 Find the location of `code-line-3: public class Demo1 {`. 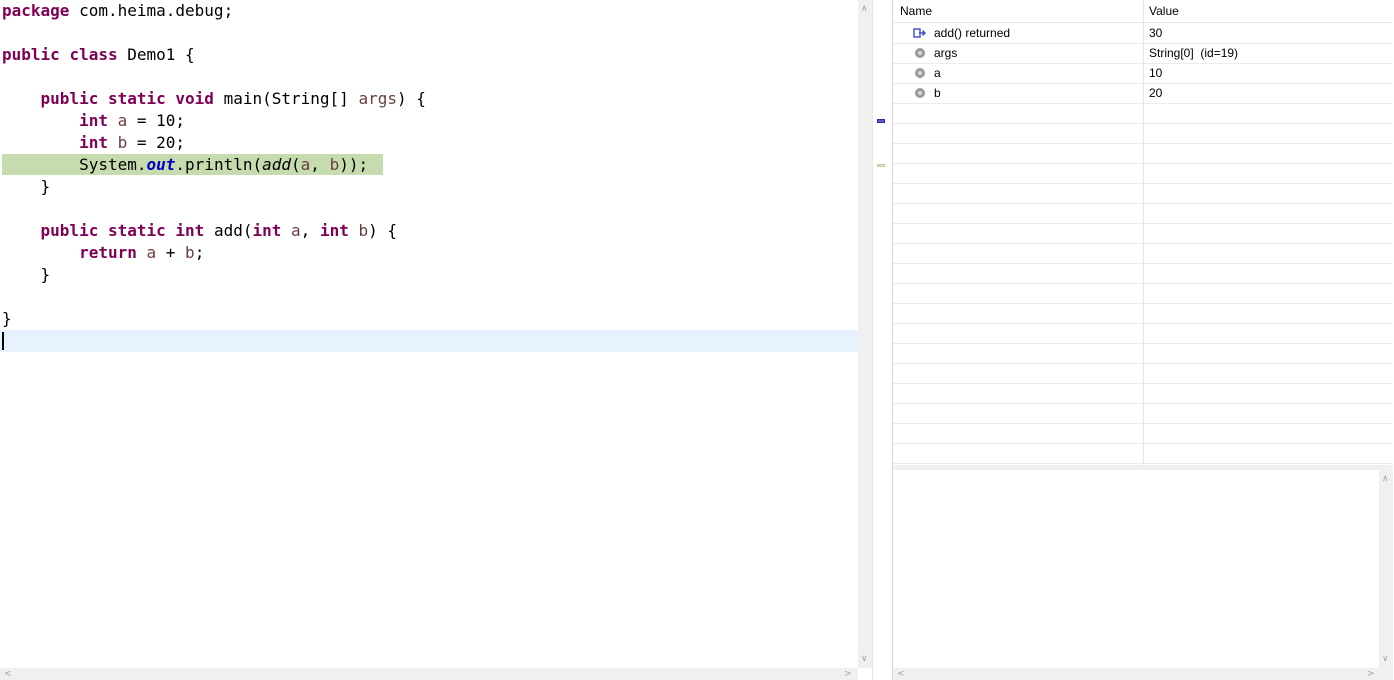

code-line-3: public class Demo1 { is located at coordinates (98, 55).